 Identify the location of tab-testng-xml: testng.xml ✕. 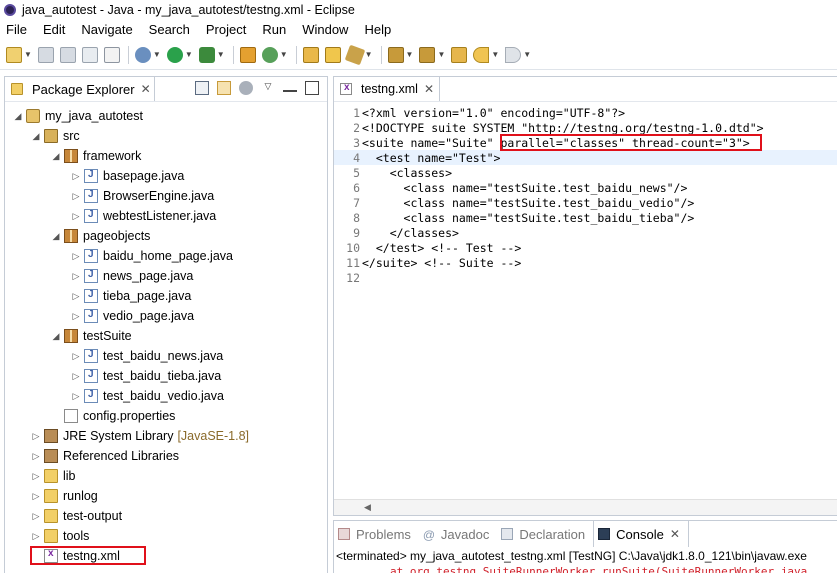
(387, 89).